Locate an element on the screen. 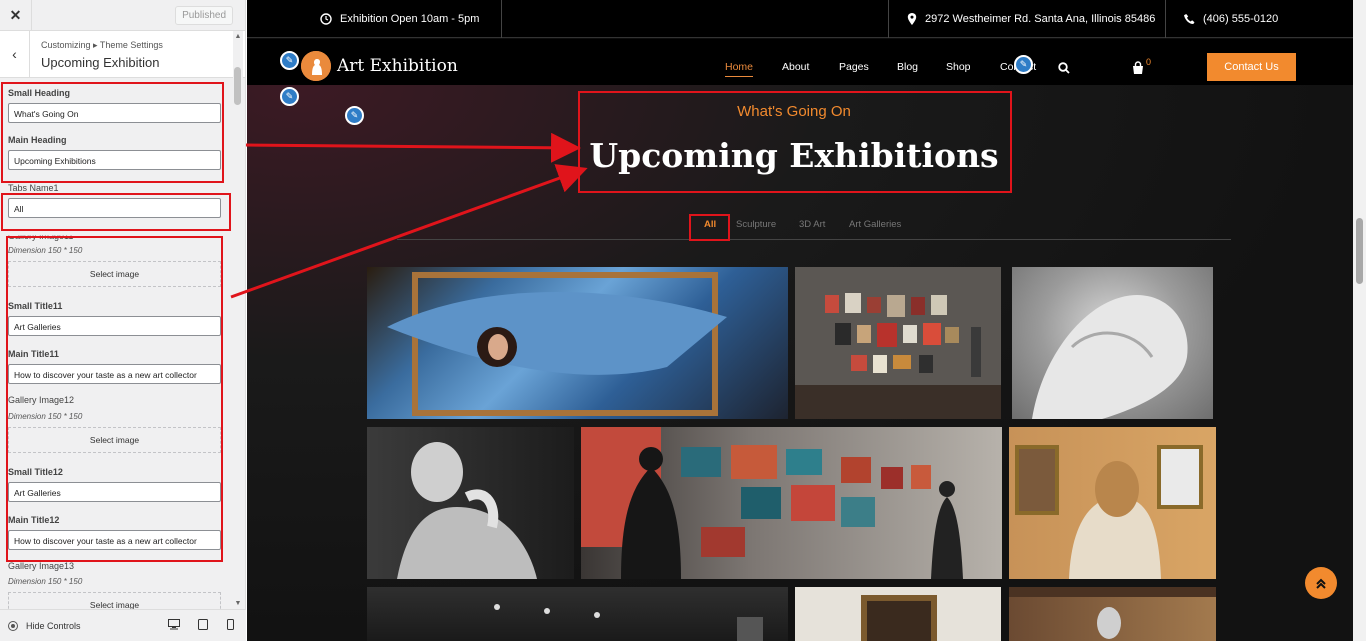 The height and width of the screenshot is (641, 1366). tablet-icon is located at coordinates (203, 626).